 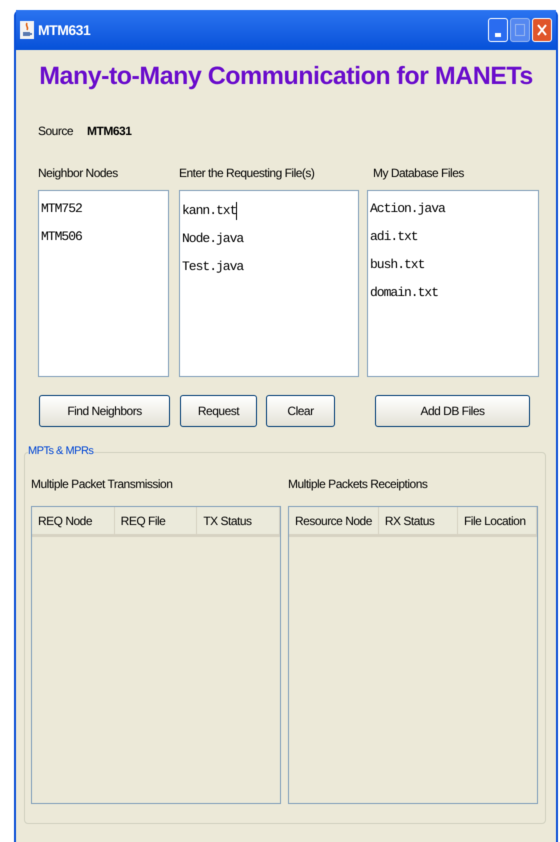 I want to click on maximize-icon, so click(x=520, y=30).